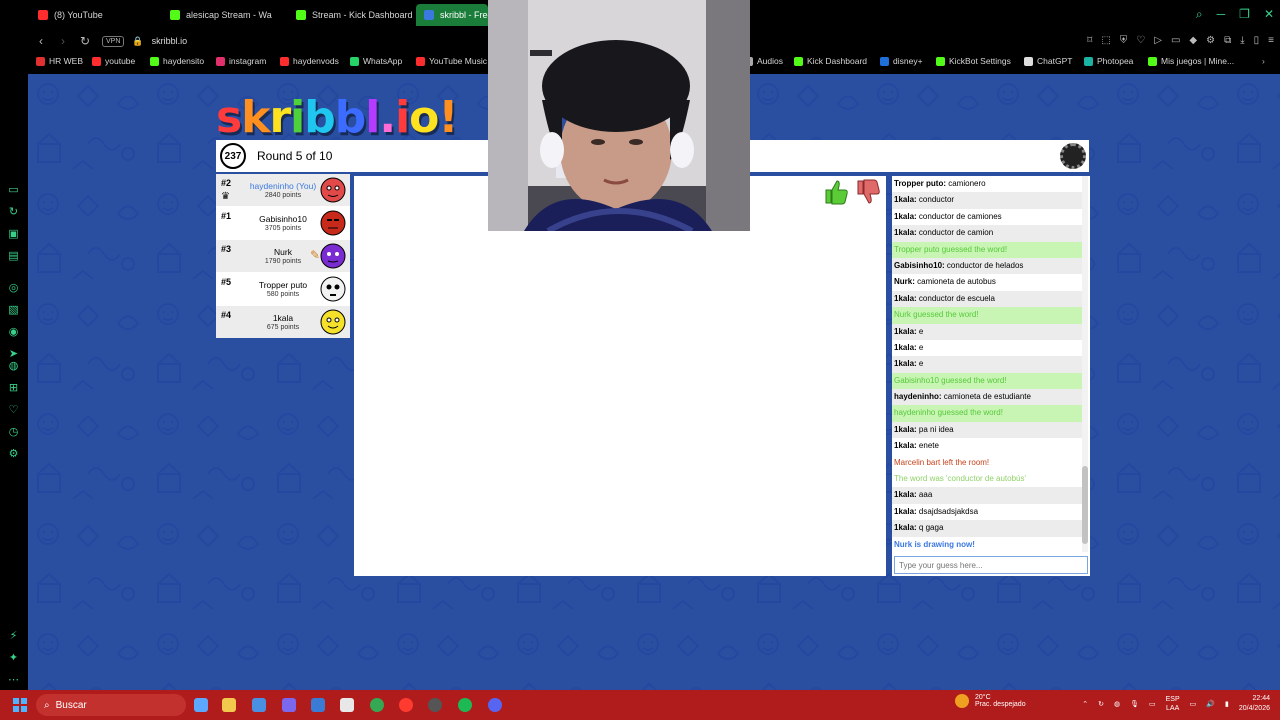 The height and width of the screenshot is (720, 1280). I want to click on tab-kick-dashboard: Stream - Kick Dashboard, so click(350, 15).